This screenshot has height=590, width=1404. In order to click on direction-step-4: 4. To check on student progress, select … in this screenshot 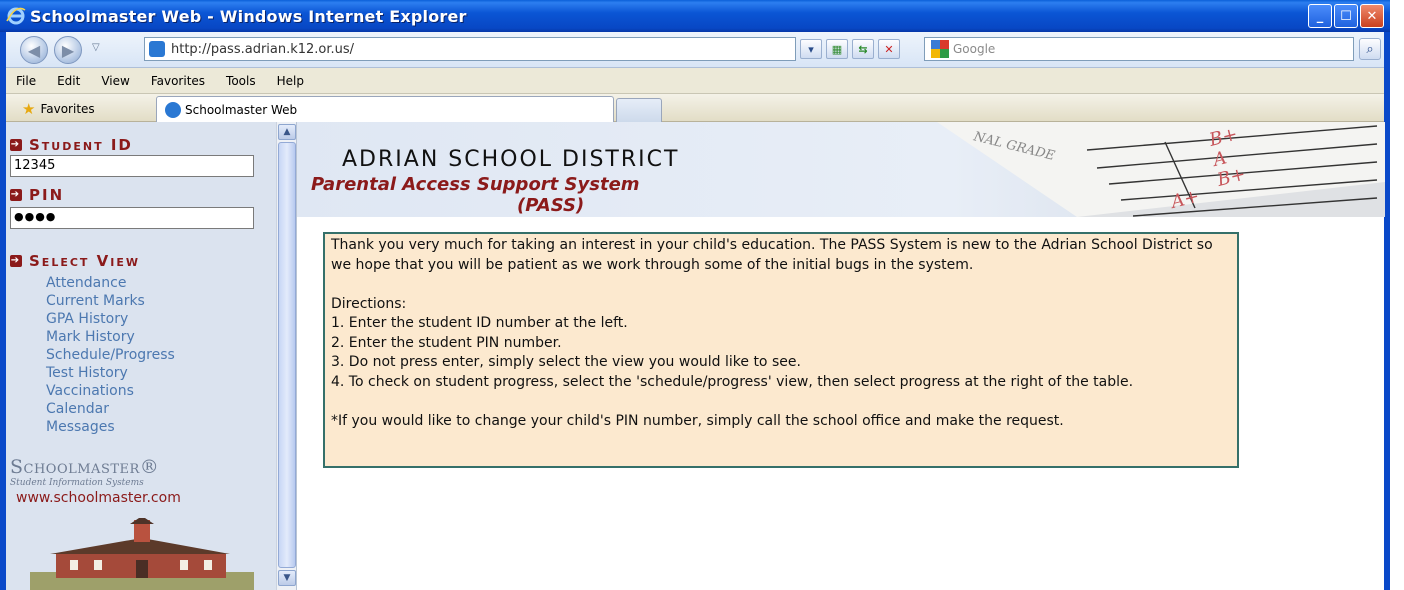, I will do `click(732, 381)`.